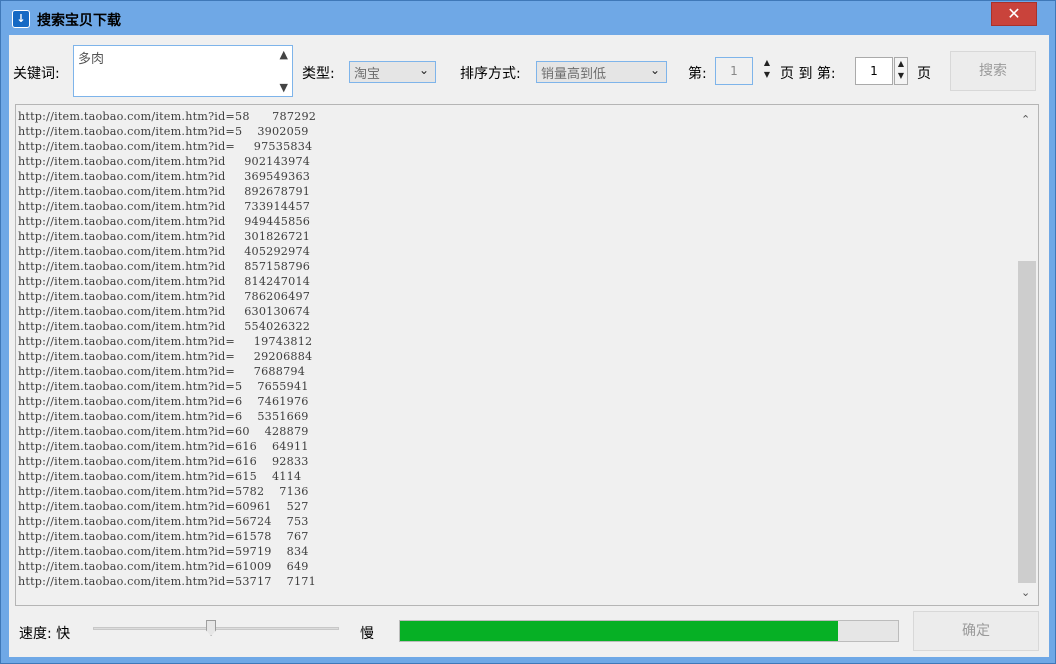 Image resolution: width=1056 pixels, height=664 pixels. What do you see at coordinates (901, 71) in the screenshot?
I see `page-to-spinner: ▲ ▼` at bounding box center [901, 71].